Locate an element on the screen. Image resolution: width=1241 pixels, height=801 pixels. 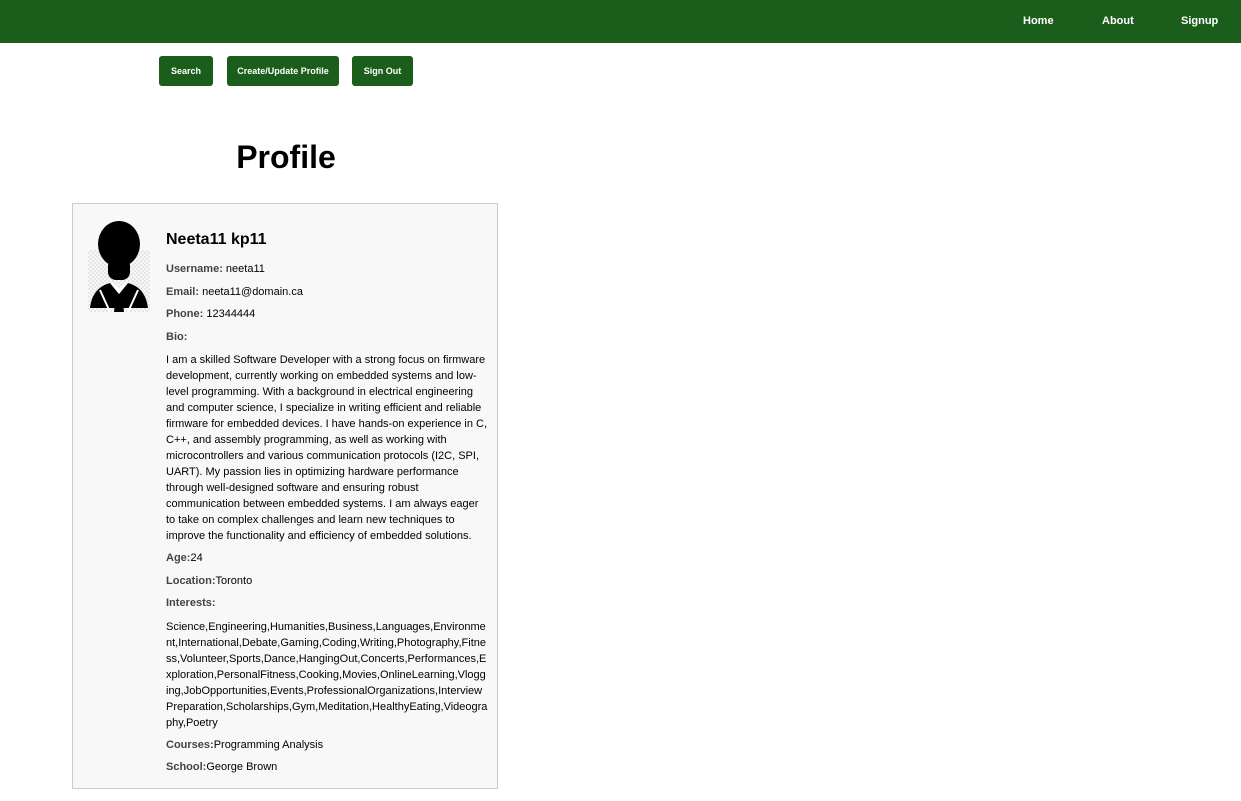
page-title: Profile is located at coordinates (286, 157).